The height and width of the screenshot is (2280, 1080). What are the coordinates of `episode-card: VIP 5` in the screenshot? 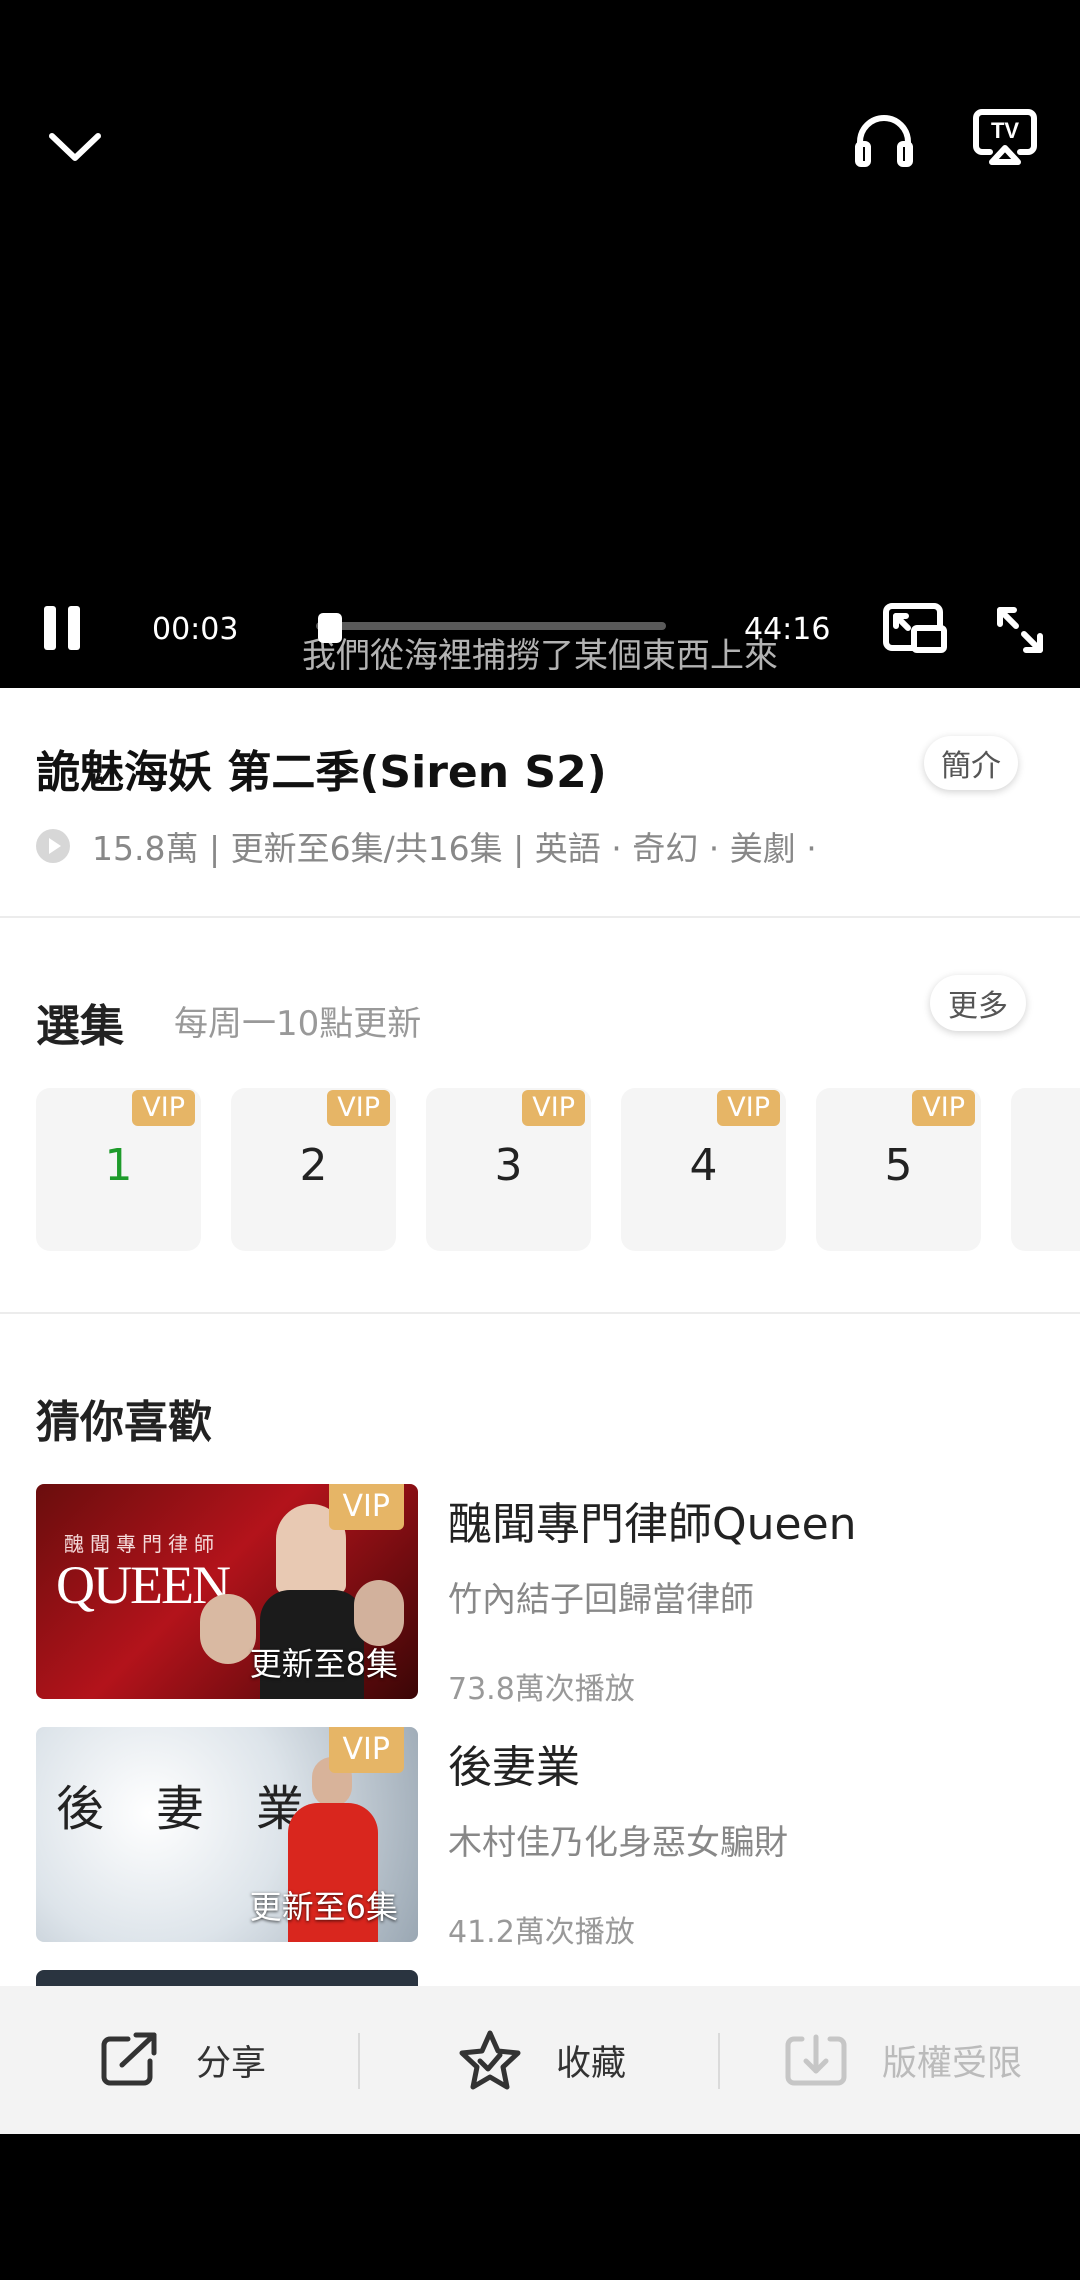 It's located at (898, 1169).